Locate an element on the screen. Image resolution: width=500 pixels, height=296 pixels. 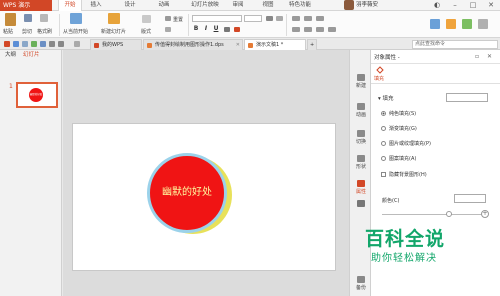
doc-tab-my-wps: 我的WPS is located at coordinates (116, 44).